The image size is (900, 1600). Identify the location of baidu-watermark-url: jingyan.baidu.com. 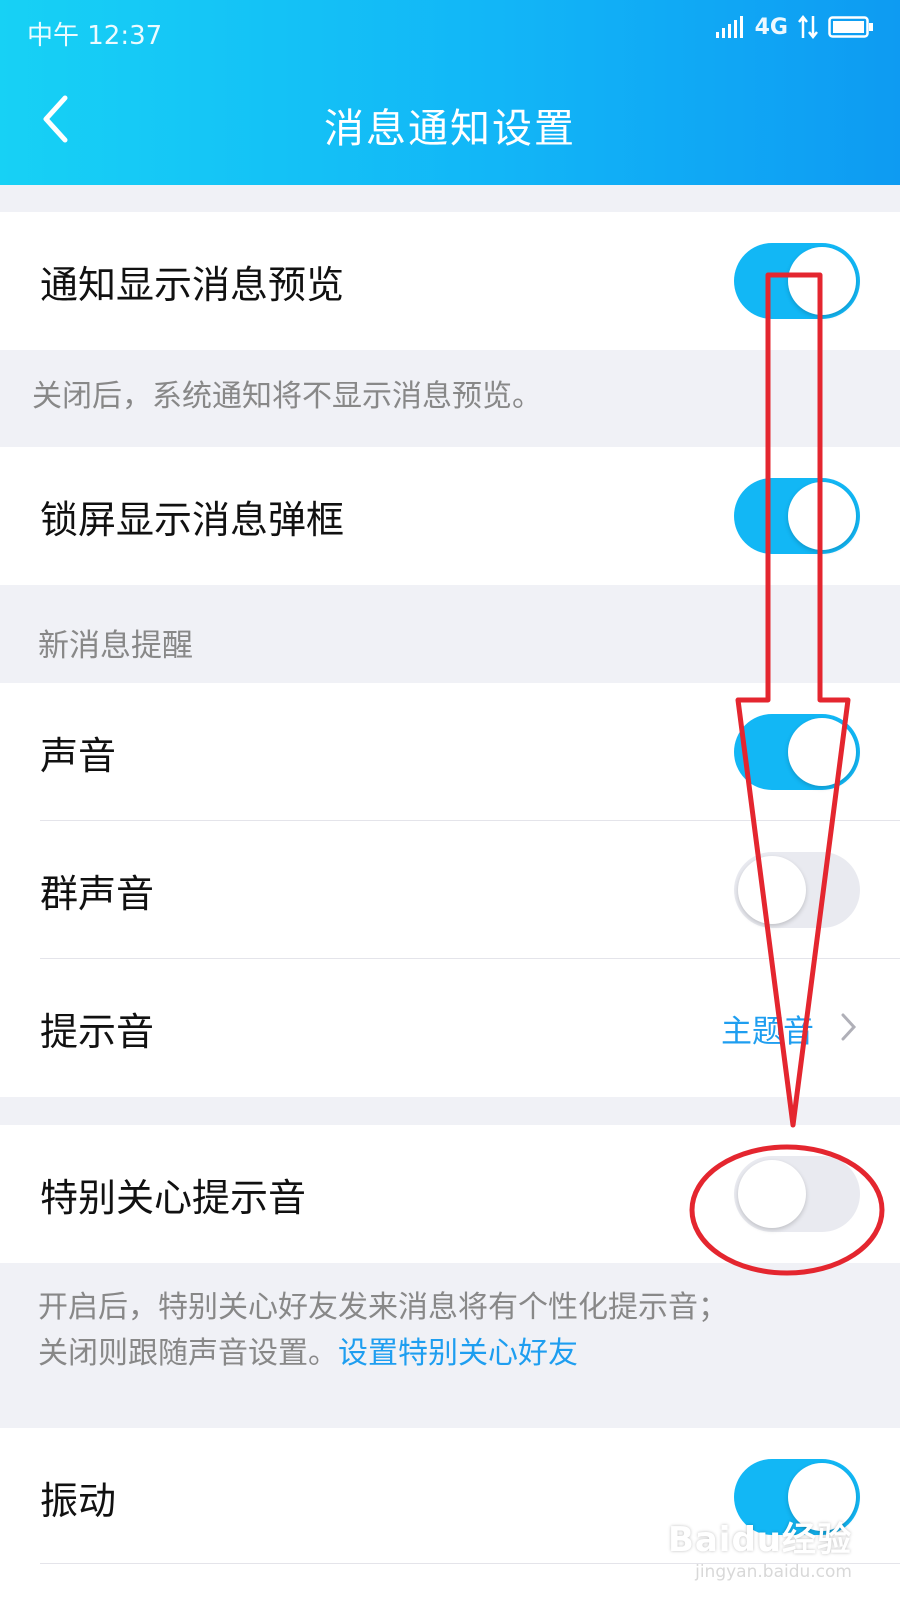
(773, 1572).